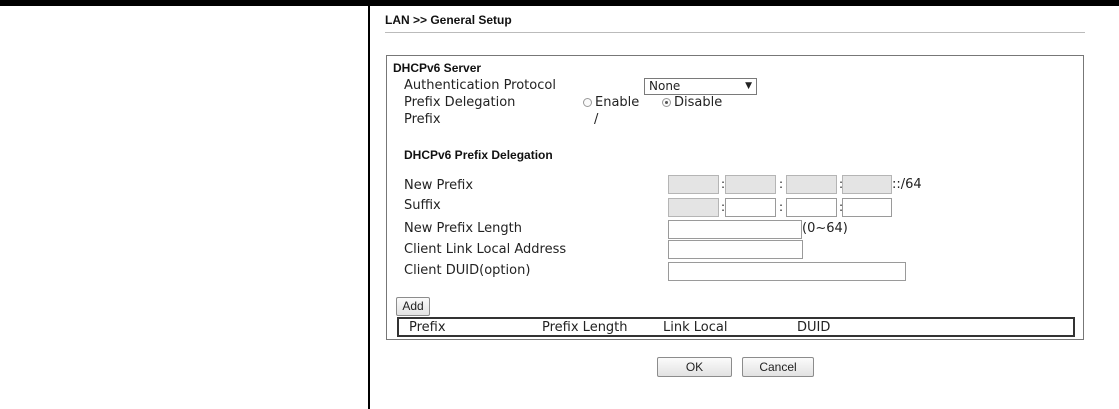 The width and height of the screenshot is (1119, 409). What do you see at coordinates (369, 207) in the screenshot?
I see `sidebar-divider` at bounding box center [369, 207].